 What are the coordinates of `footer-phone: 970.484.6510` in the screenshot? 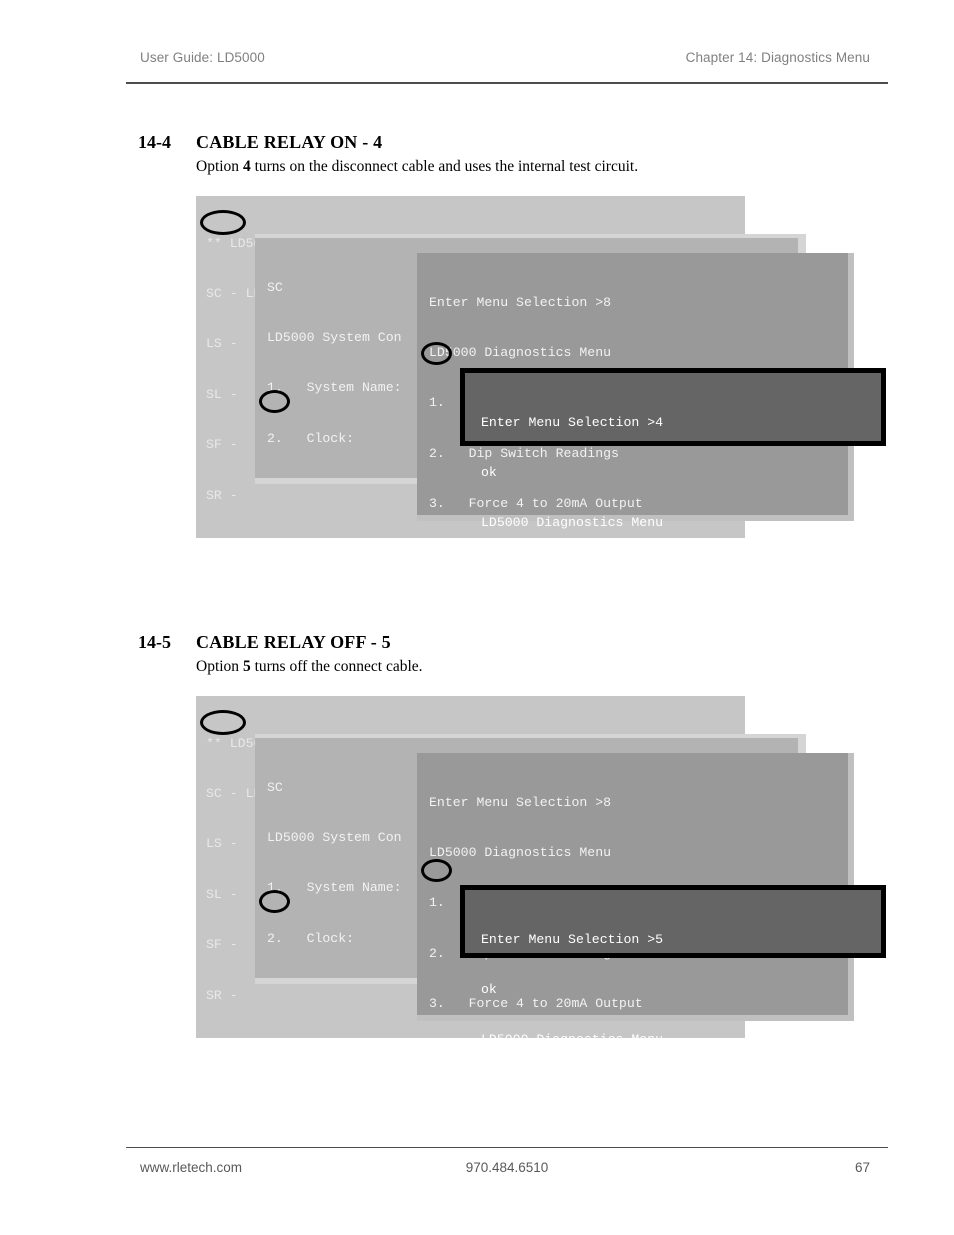 It's located at (507, 1167).